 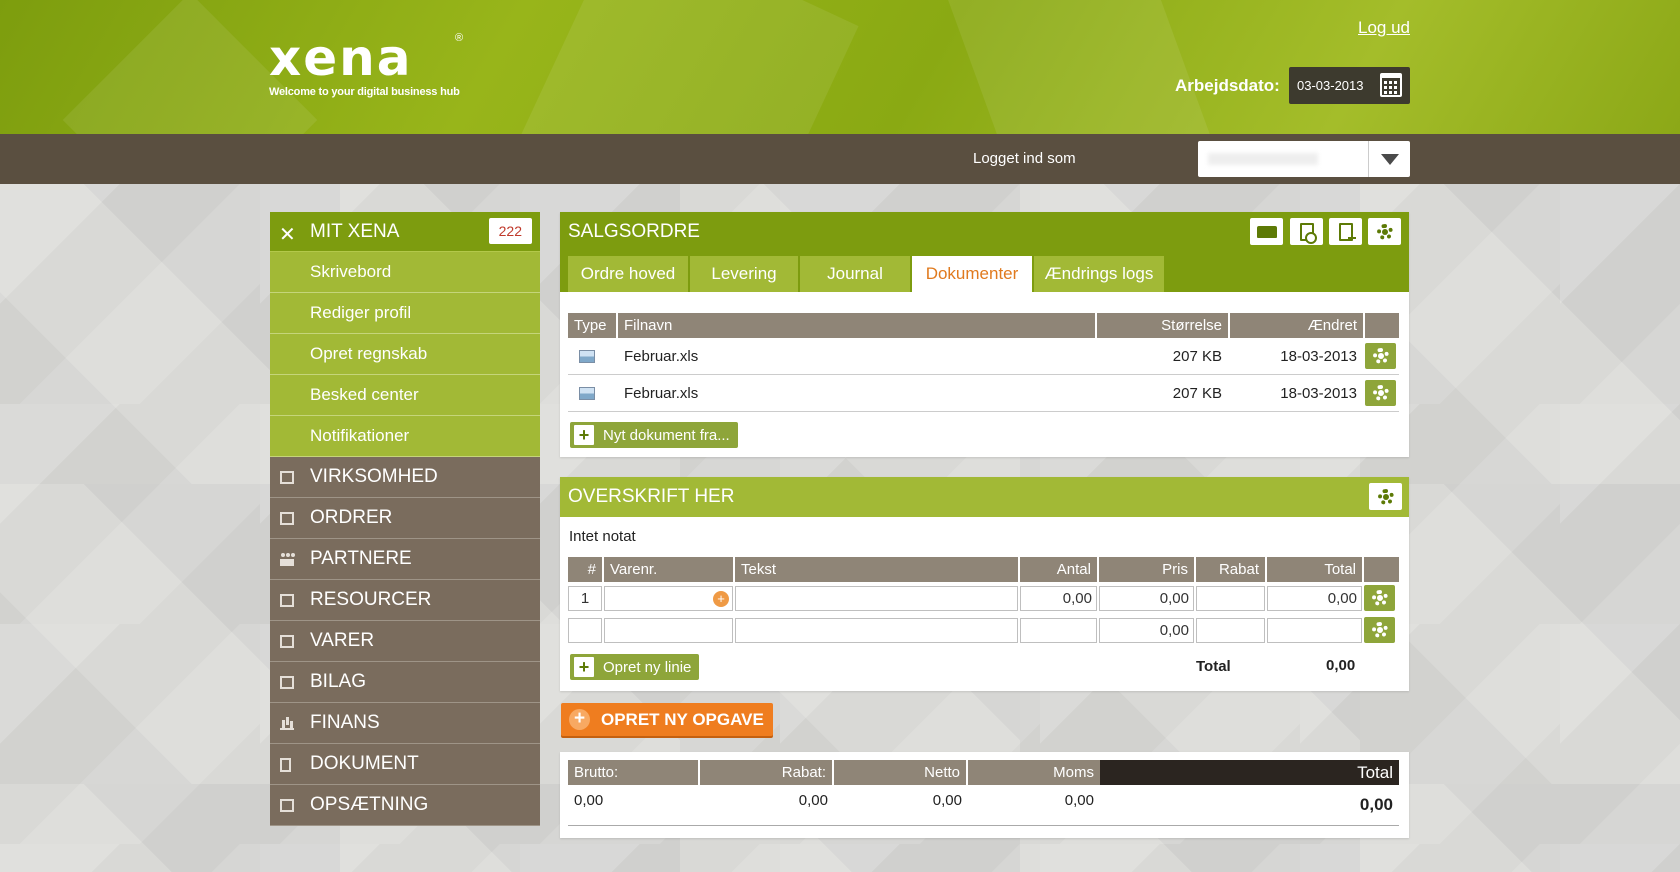 I want to click on add-item-icon: +, so click(x=721, y=598).